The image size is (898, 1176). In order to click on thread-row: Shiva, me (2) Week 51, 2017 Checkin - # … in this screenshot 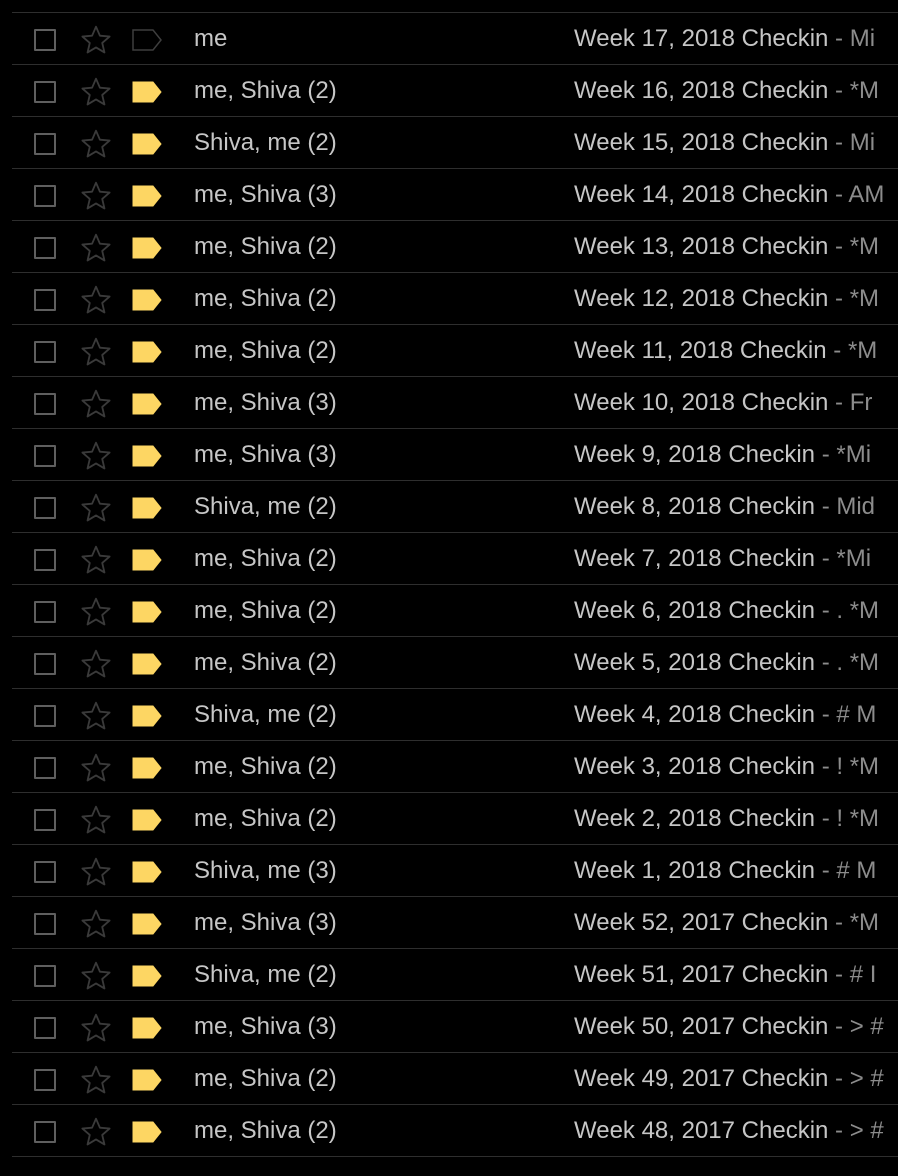, I will do `click(455, 975)`.